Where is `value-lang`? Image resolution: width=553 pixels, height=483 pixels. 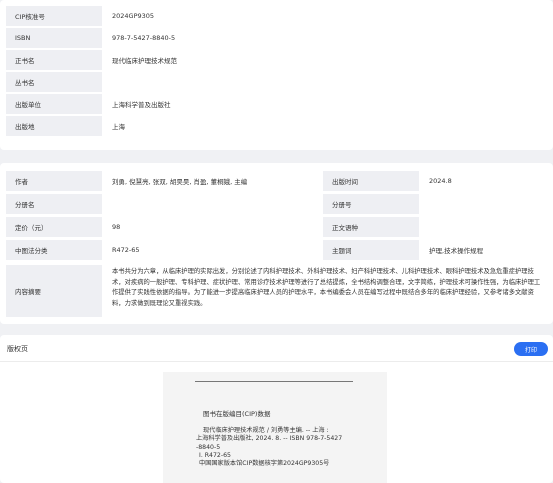
value-lang is located at coordinates (482, 227).